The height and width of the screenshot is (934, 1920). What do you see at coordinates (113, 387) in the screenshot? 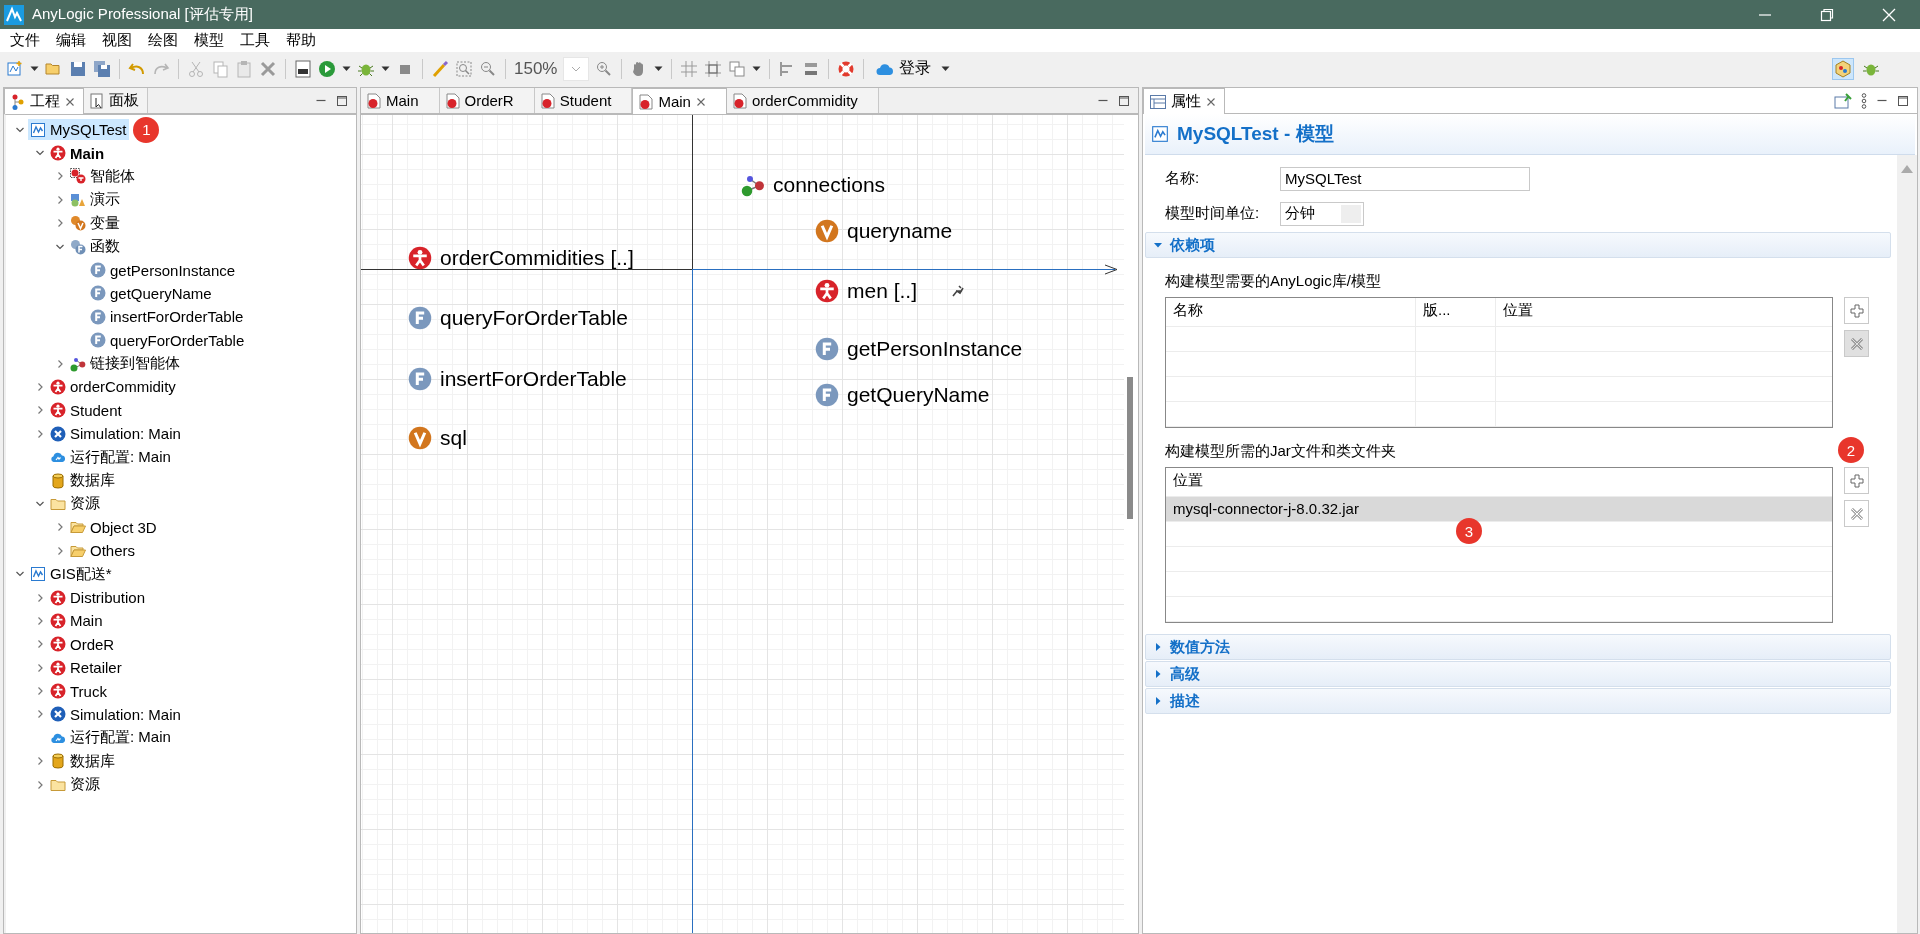
I see `tree-item: orderCommidity` at bounding box center [113, 387].